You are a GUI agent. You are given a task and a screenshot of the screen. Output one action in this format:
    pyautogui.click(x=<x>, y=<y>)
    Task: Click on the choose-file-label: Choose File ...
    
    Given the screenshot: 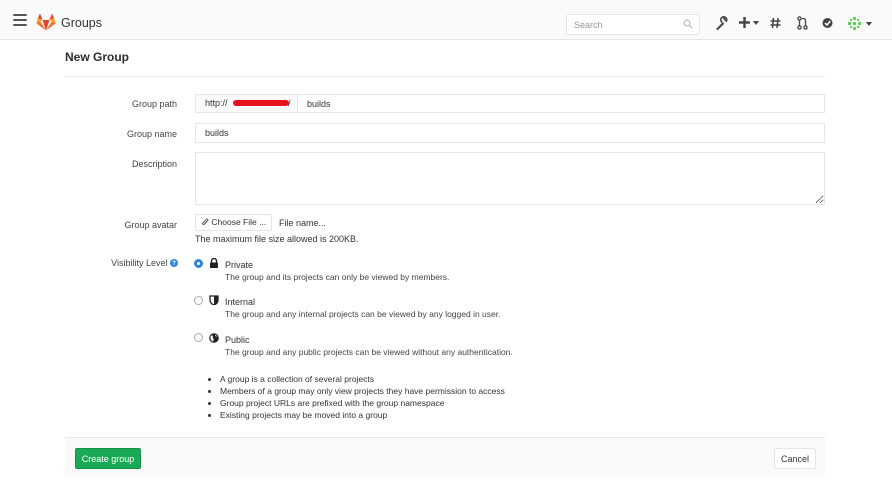 What is the action you would take?
    pyautogui.click(x=239, y=222)
    